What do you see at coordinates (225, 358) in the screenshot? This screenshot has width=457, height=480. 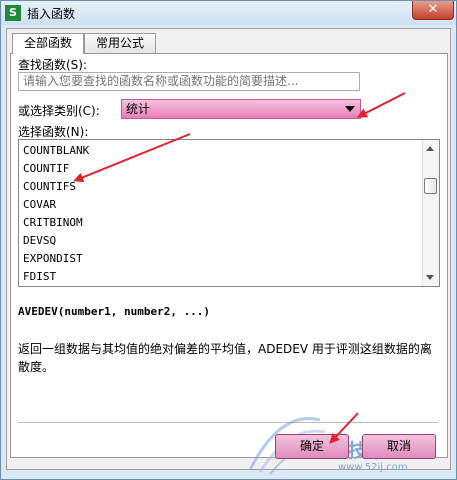 I see `function-description: 返回一组数据与其均值的绝对偏差的平均值，ADEDEV 用于评测这组数据的离散度。` at bounding box center [225, 358].